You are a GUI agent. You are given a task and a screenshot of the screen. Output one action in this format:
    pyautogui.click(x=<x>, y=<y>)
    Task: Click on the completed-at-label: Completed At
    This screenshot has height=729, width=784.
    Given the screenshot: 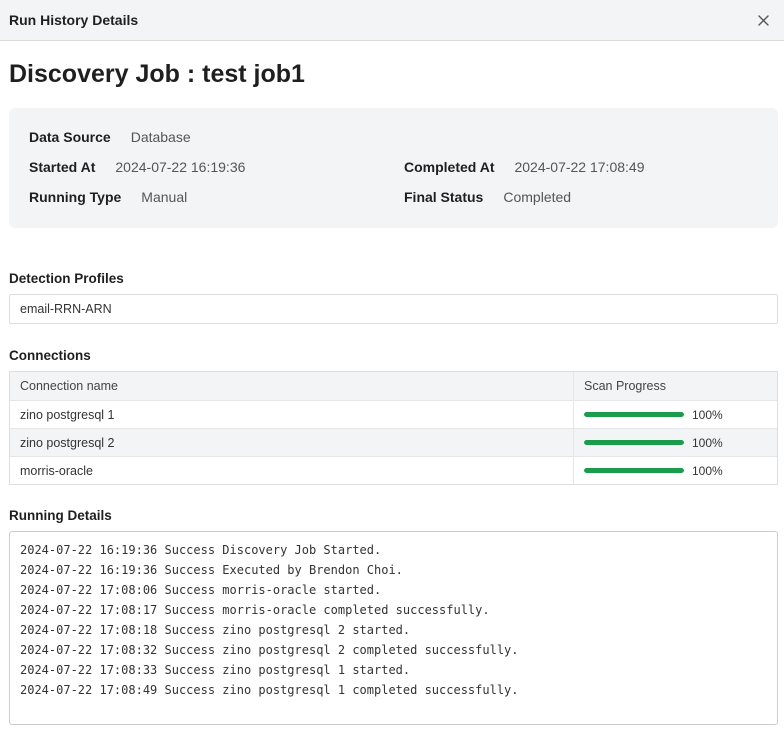 What is the action you would take?
    pyautogui.click(x=449, y=167)
    